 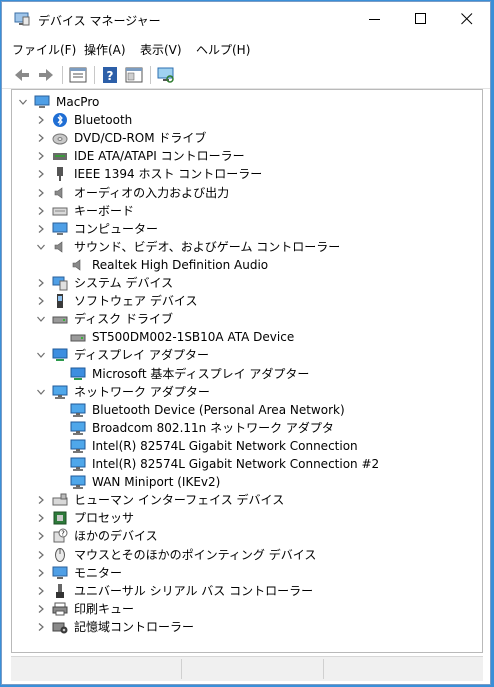 What do you see at coordinates (110, 75) in the screenshot?
I see `help-icon: ?` at bounding box center [110, 75].